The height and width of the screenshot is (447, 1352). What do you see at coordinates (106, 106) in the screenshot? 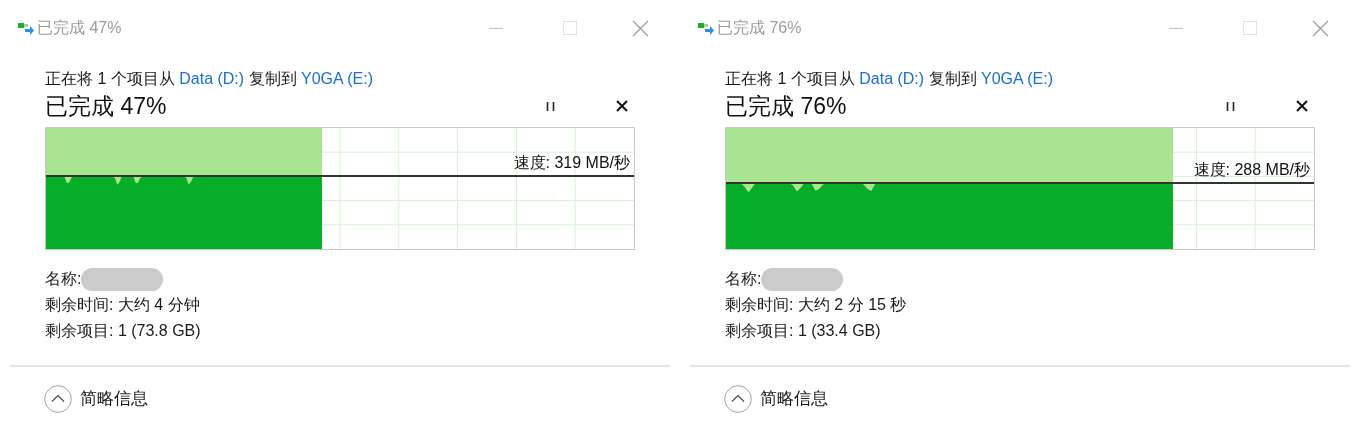
I see `progress-heading: 已完成 47%` at bounding box center [106, 106].